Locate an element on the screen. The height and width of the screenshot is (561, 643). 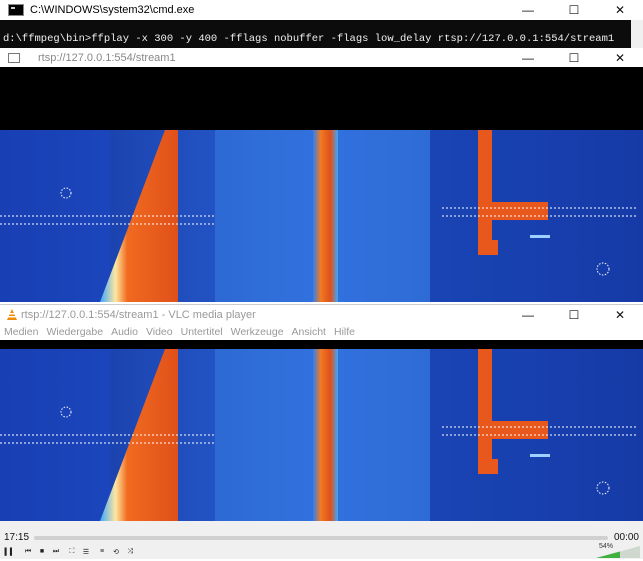
menu-ansicht: Ansicht is located at coordinates (309, 332).